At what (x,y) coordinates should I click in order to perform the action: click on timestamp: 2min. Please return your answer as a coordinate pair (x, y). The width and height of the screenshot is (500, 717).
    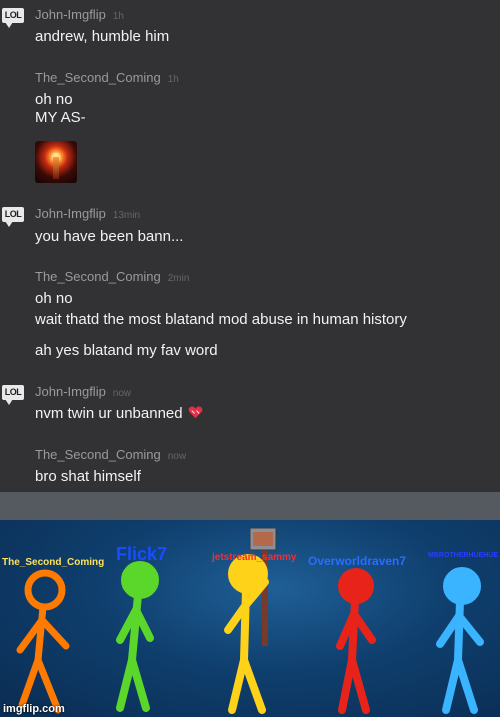
    Looking at the image, I should click on (178, 278).